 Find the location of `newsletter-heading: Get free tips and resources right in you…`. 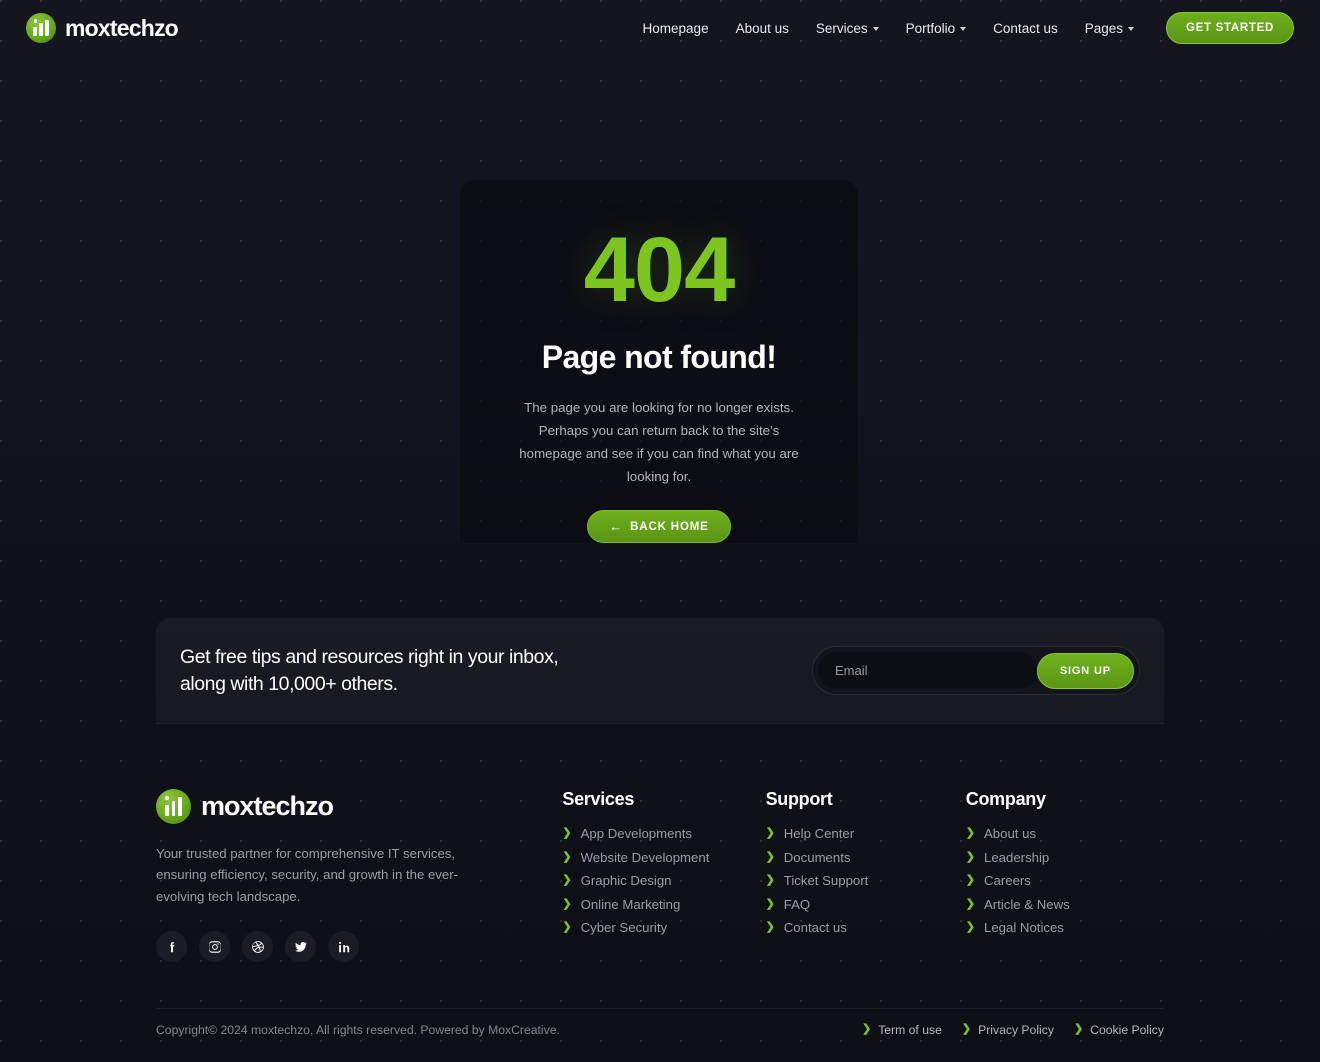

newsletter-heading: Get free tips and resources right in you… is located at coordinates (369, 670).